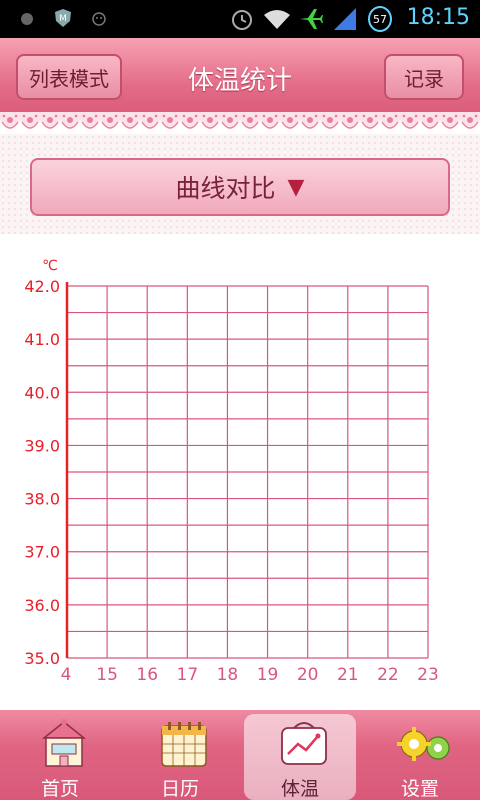 Image resolution: width=480 pixels, height=800 pixels. Describe the element at coordinates (228, 675) in the screenshot. I see `x-tick-label: 18` at that location.